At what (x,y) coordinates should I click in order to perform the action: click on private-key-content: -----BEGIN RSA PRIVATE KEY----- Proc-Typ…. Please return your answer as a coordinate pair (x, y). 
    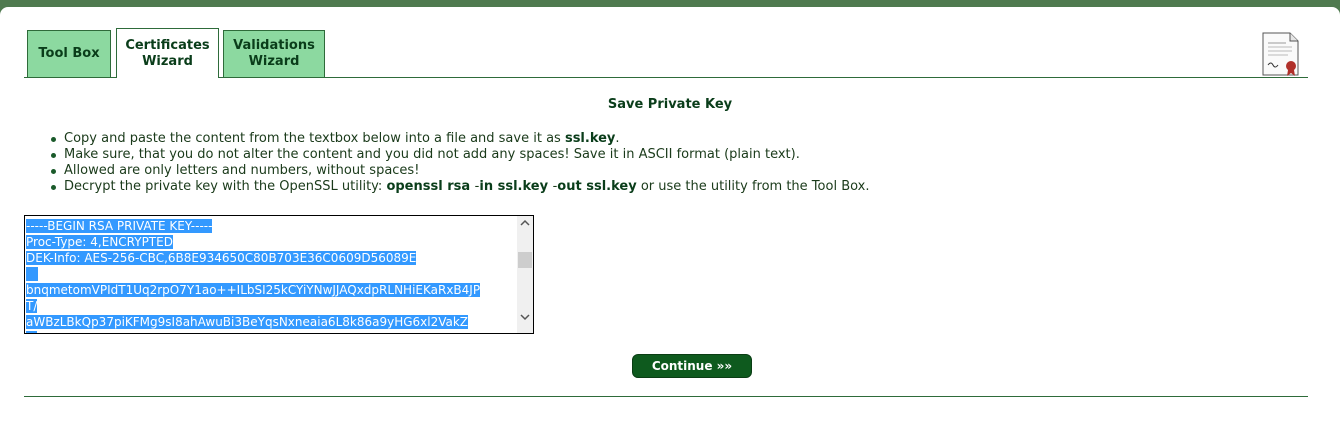
    Looking at the image, I should click on (271, 275).